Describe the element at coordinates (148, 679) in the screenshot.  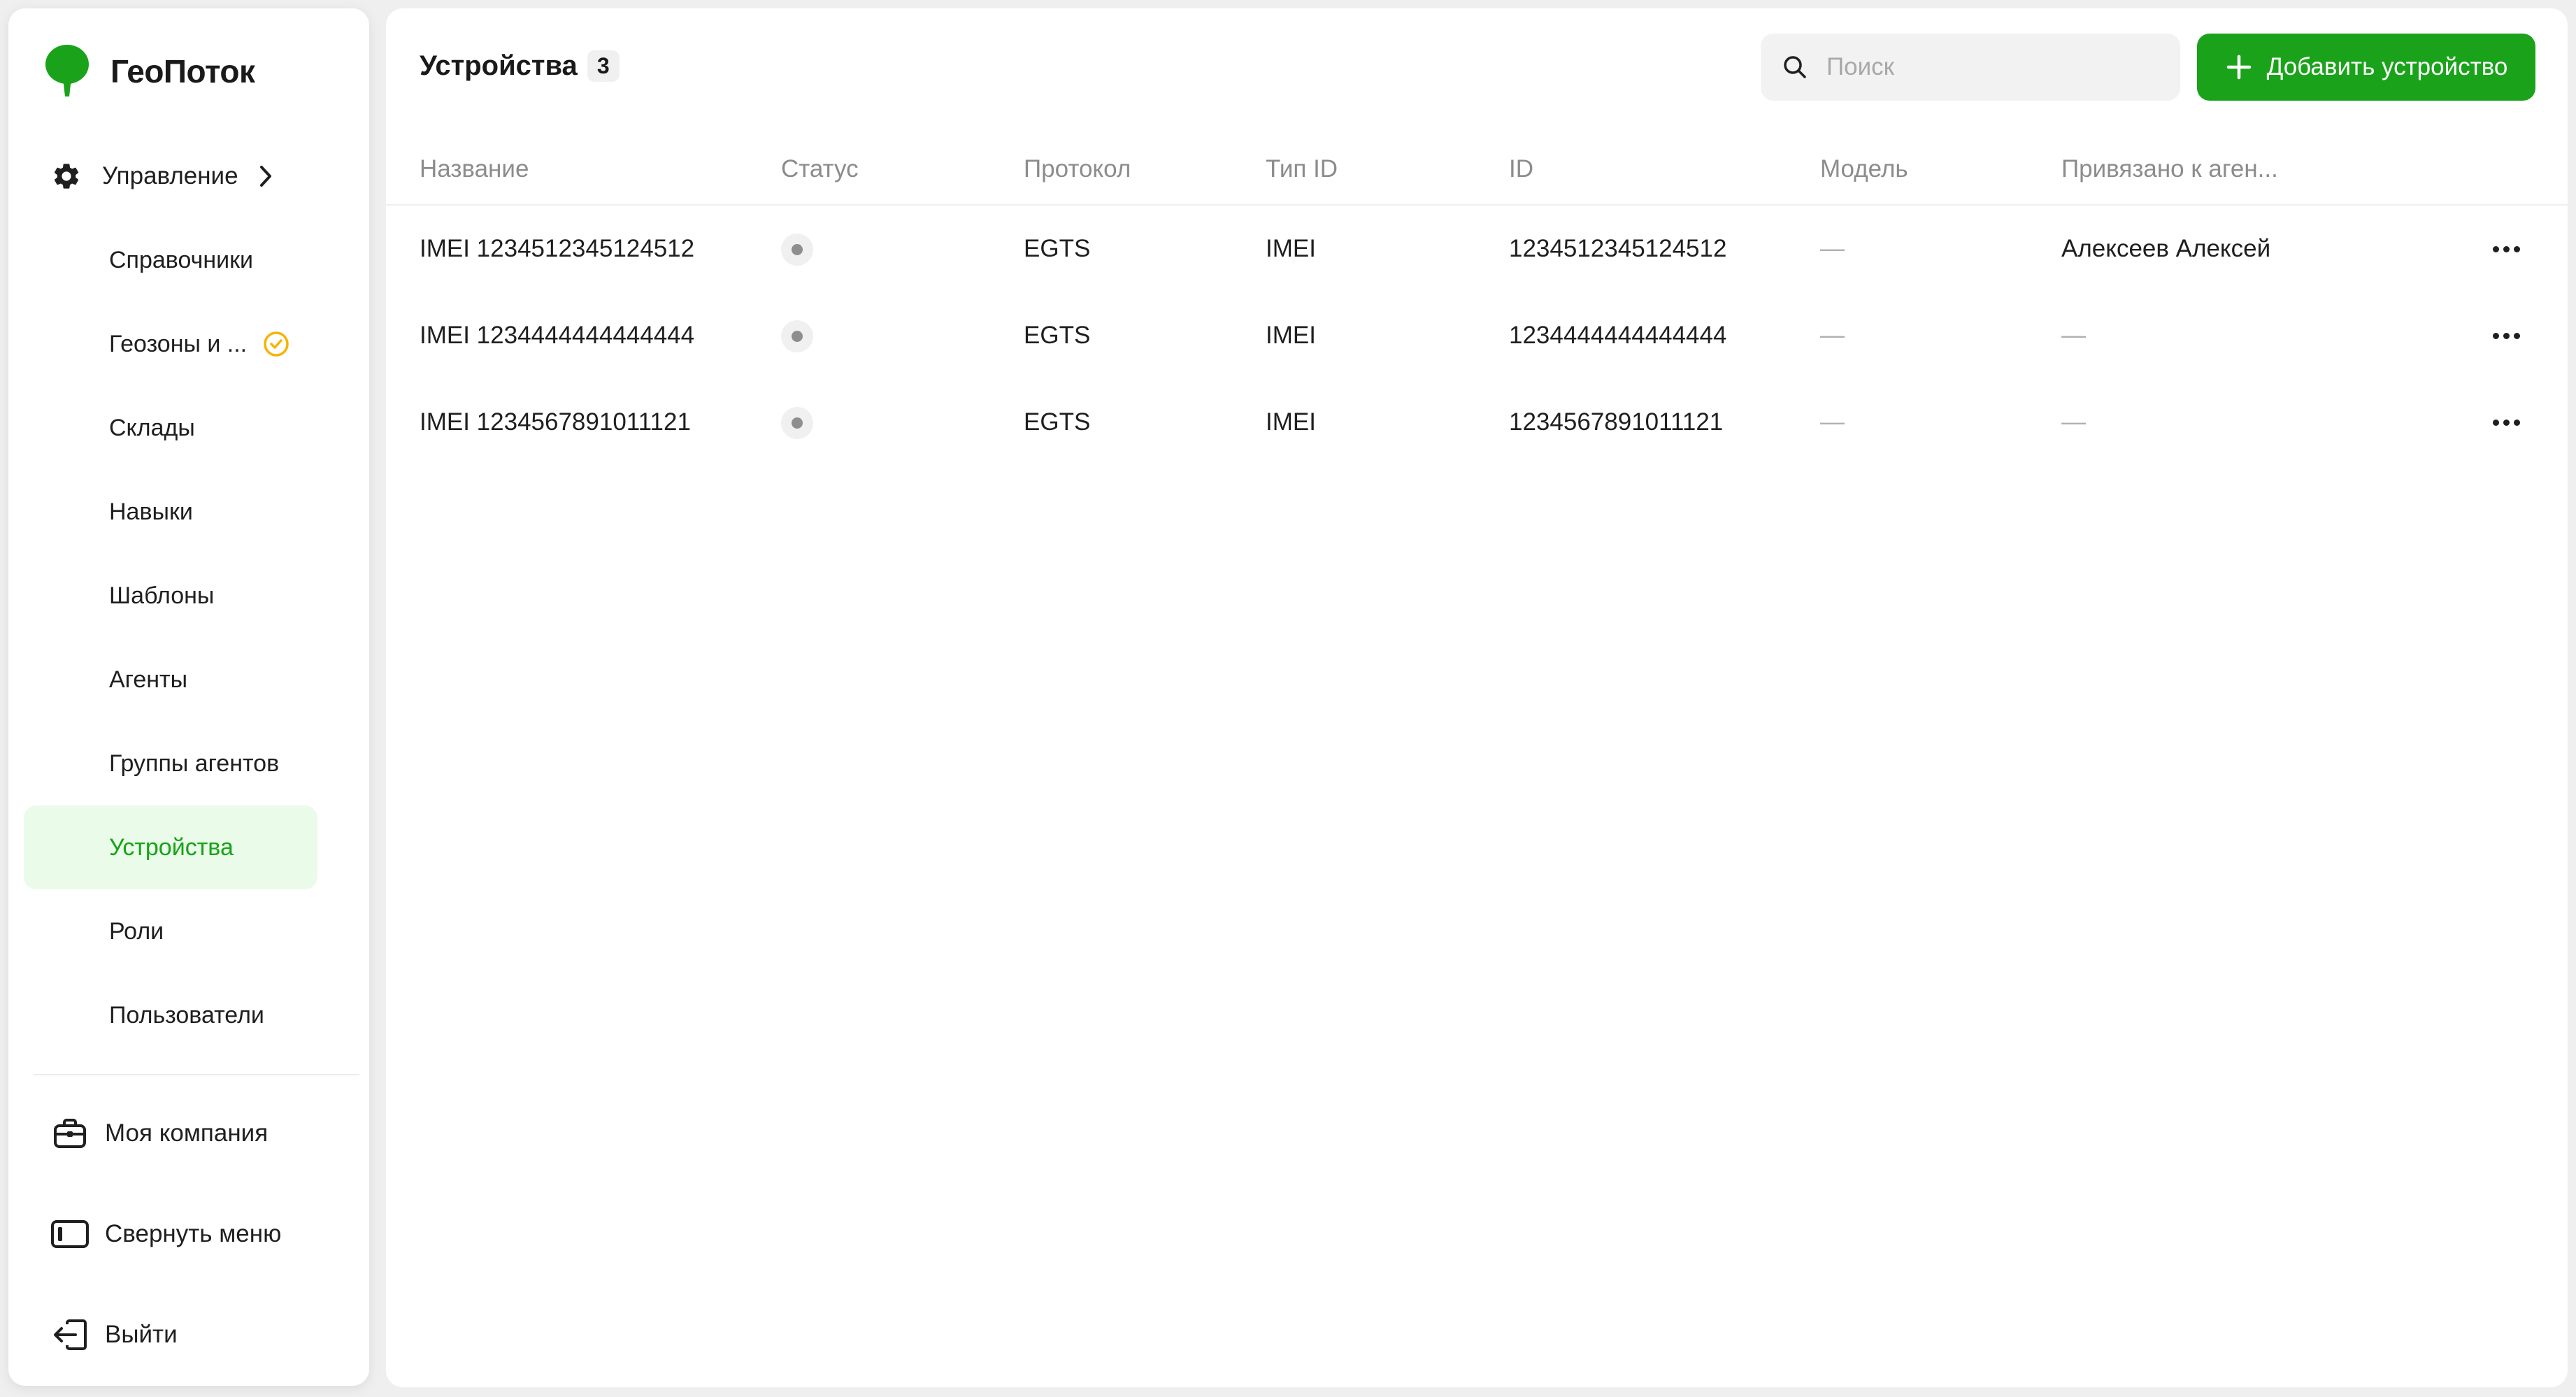
I see `sidebar-item-label: Агенты` at that location.